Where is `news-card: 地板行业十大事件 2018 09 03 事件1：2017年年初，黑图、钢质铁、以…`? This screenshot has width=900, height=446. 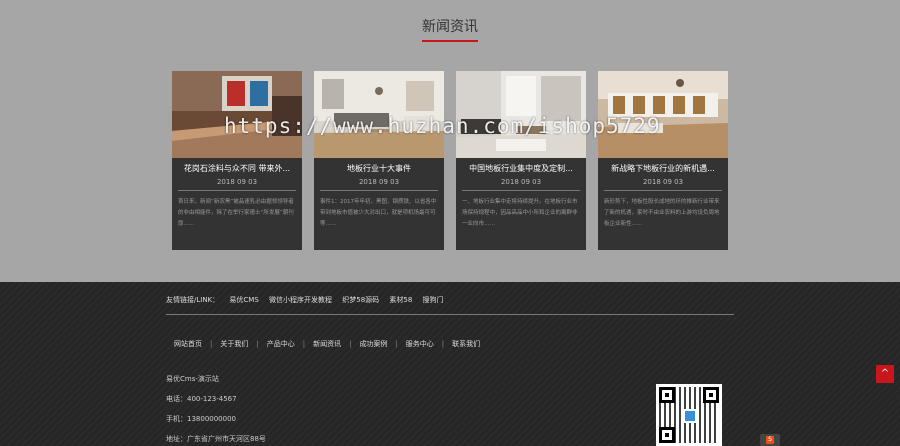
news-card: 地板行业十大事件 2018 09 03 事件1：2017年年初，黑图、钢质铁、以… is located at coordinates (379, 160).